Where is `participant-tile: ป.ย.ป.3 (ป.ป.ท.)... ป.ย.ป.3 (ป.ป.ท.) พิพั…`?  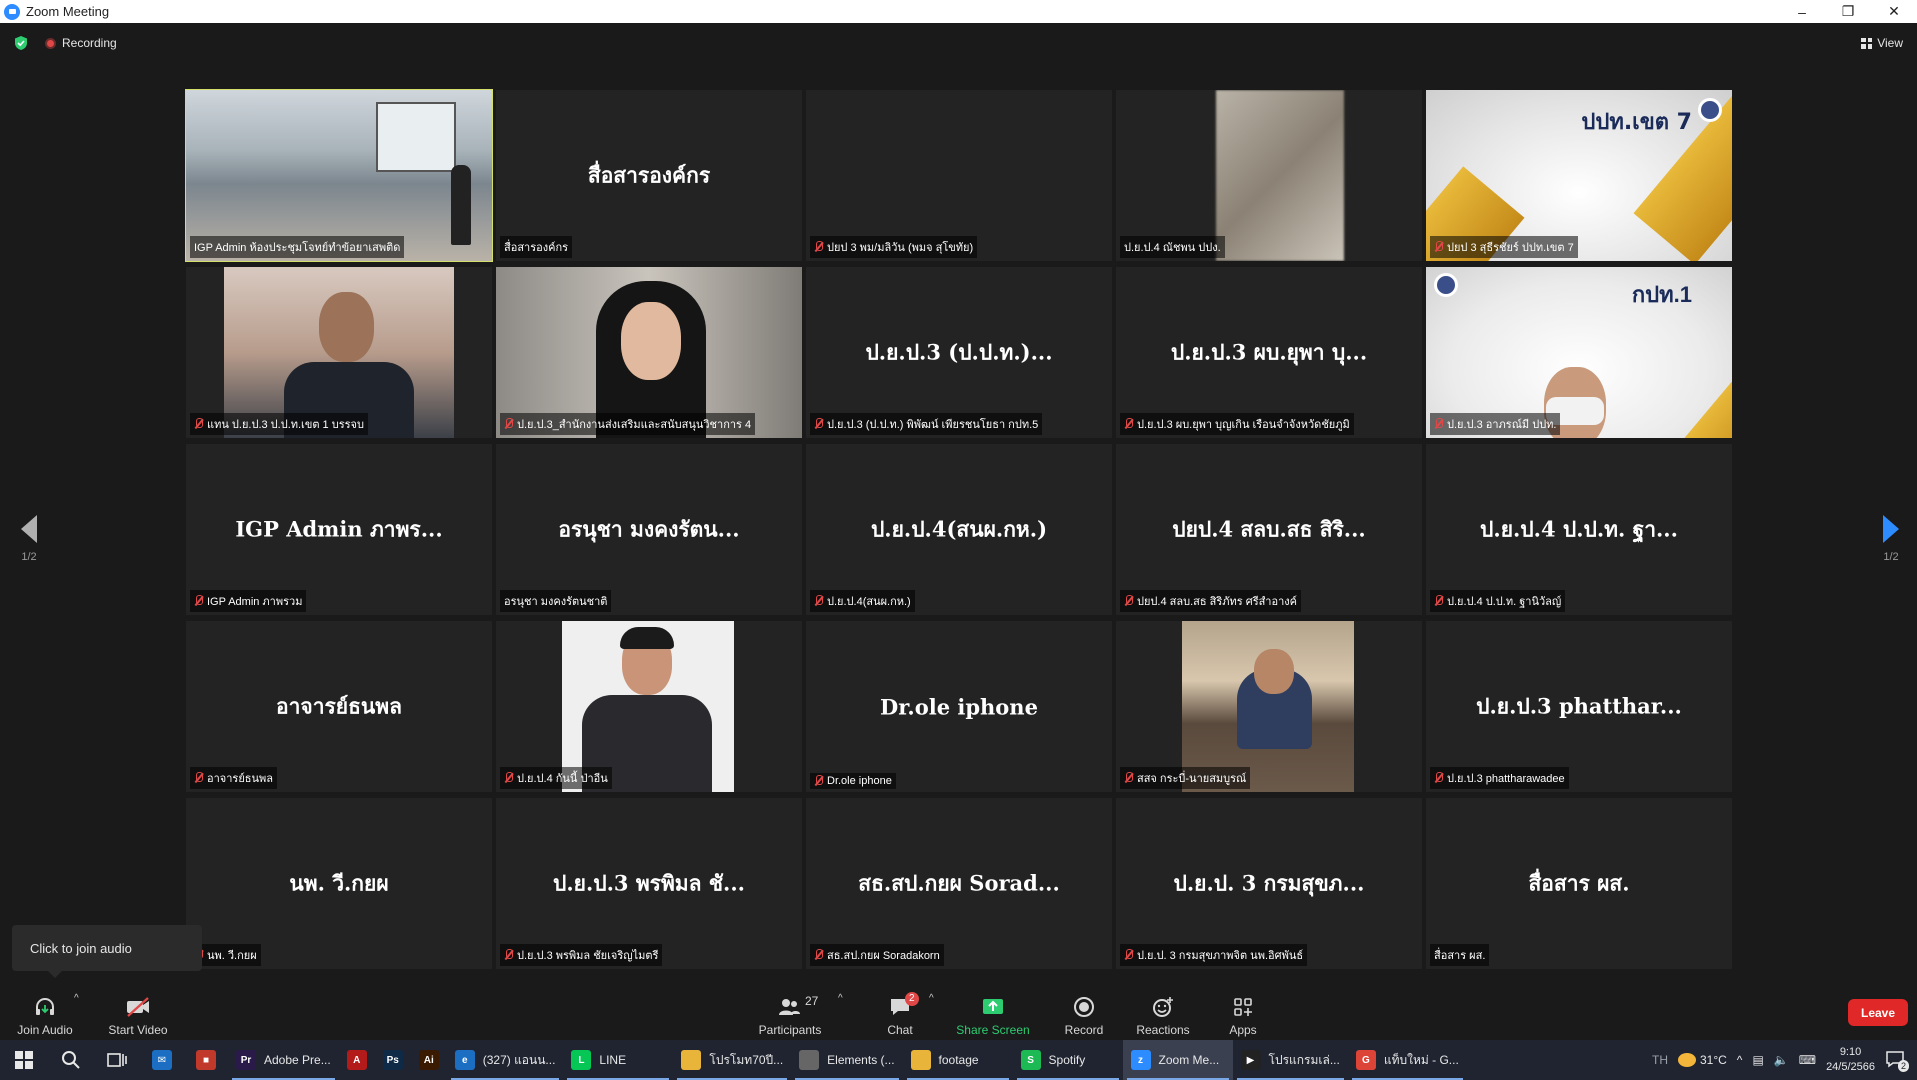
participant-tile: ป.ย.ป.3 (ป.ป.ท.)... ป.ย.ป.3 (ป.ป.ท.) พิพั… is located at coordinates (959, 352).